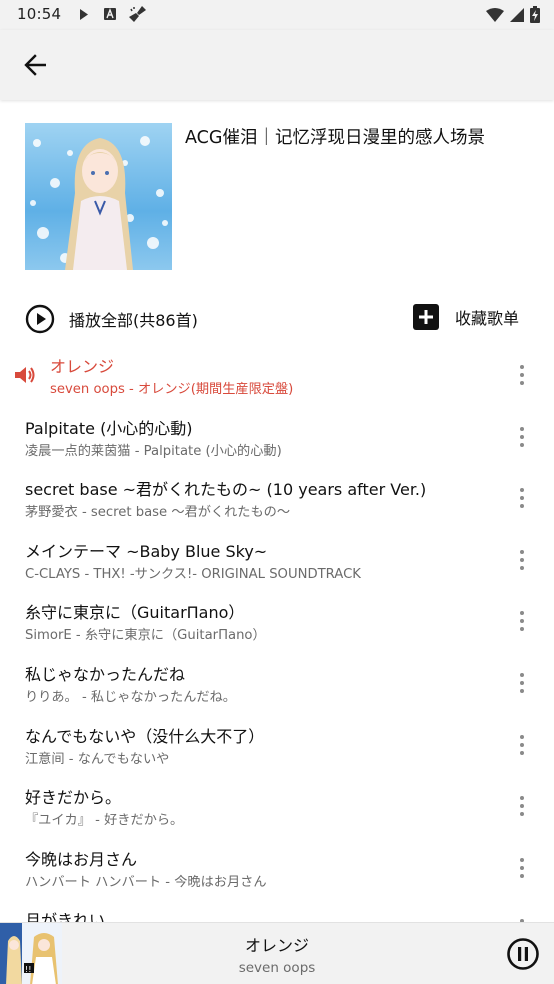  I want to click on pause-button, so click(523, 954).